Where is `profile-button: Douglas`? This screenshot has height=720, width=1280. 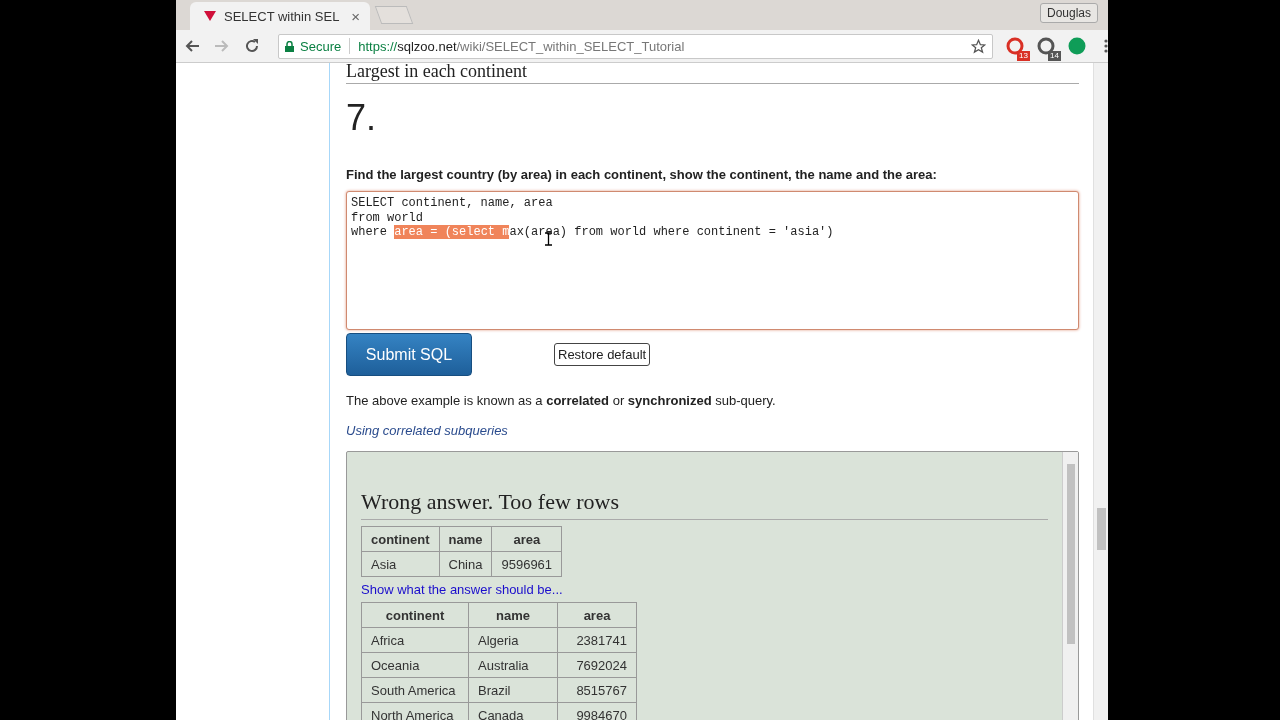 profile-button: Douglas is located at coordinates (1068, 13).